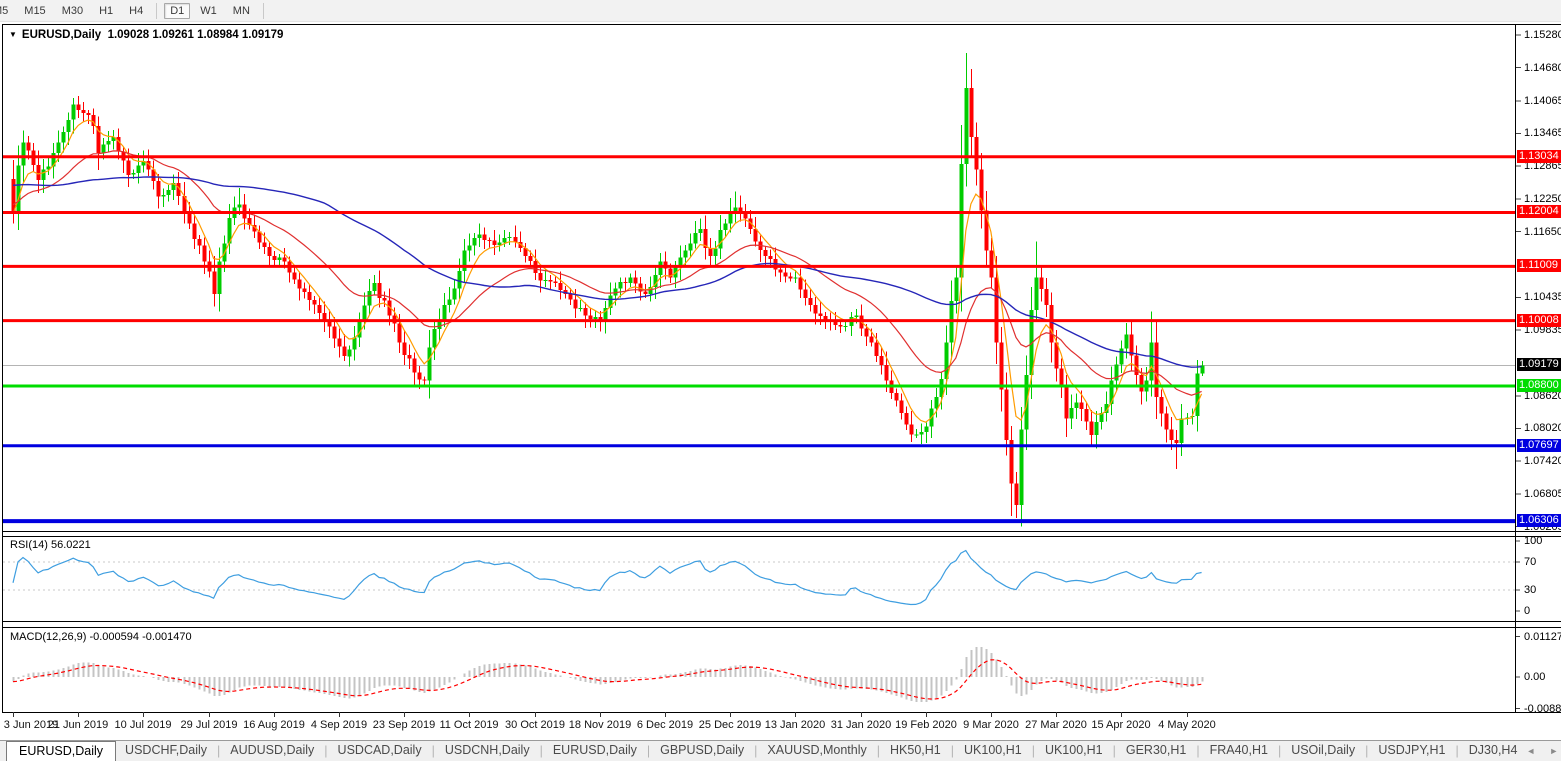  I want to click on tab-scroll-nav: ◄ ►, so click(1542, 751).